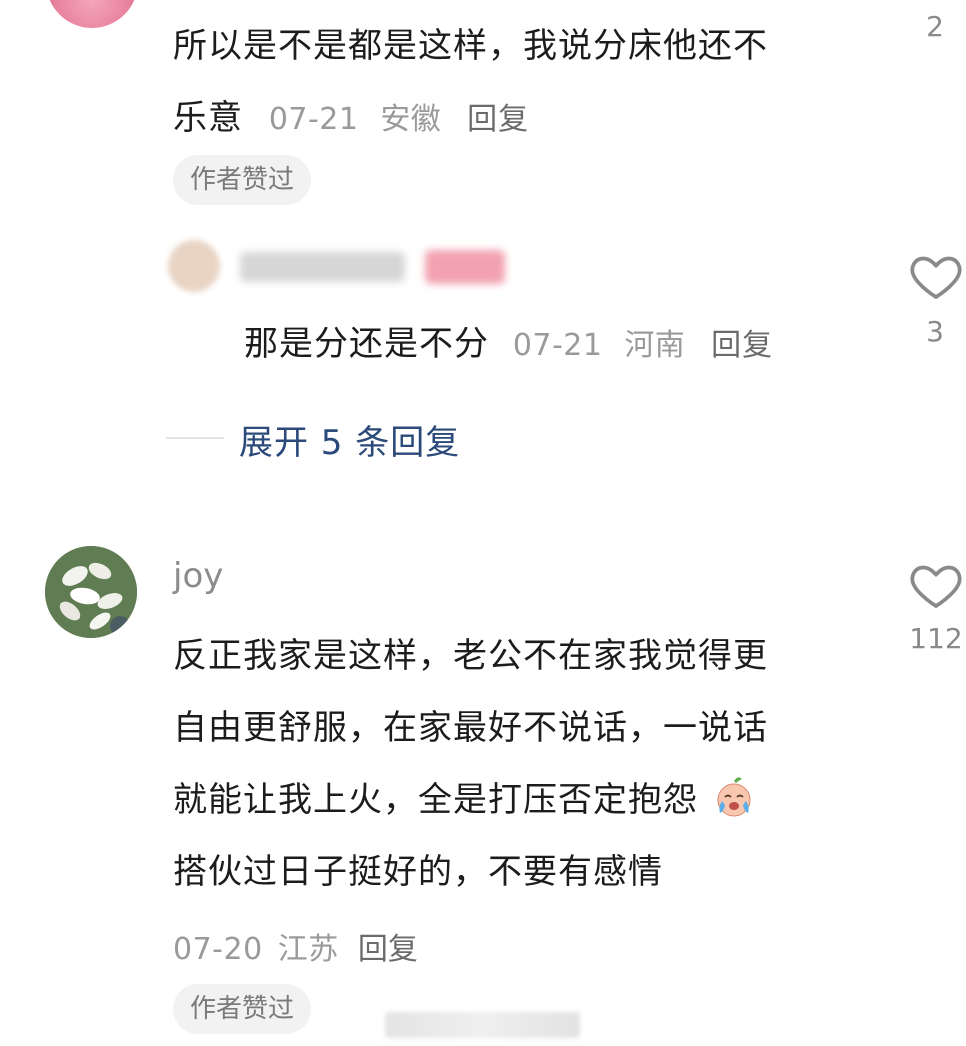 The image size is (966, 1046). I want to click on blurred-username, so click(322, 267).